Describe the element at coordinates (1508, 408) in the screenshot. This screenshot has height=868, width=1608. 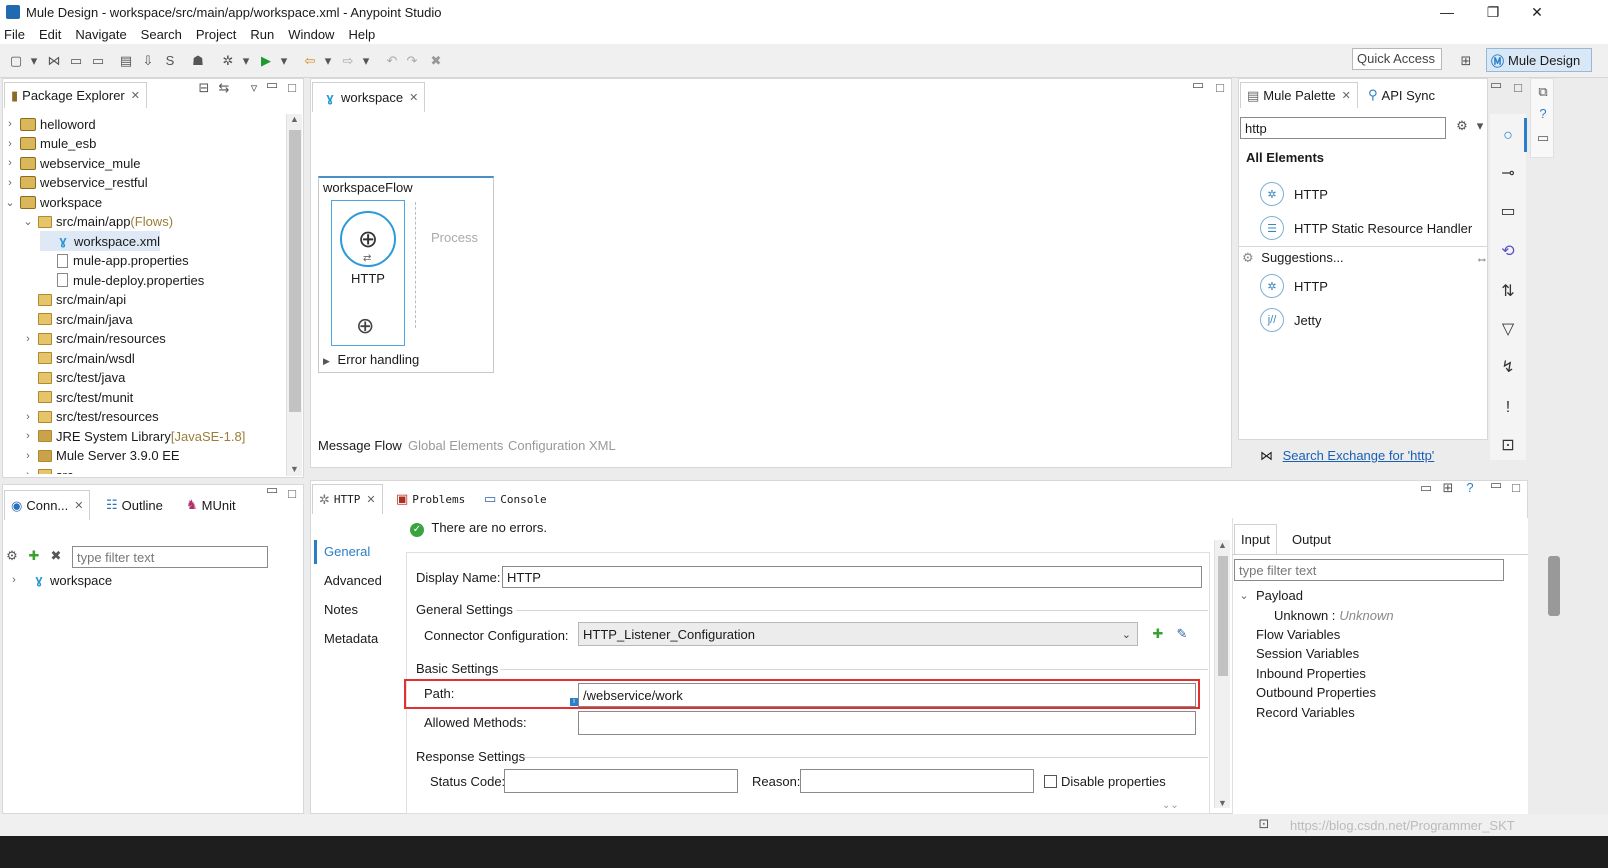
I see `error-handling-icon: !` at that location.